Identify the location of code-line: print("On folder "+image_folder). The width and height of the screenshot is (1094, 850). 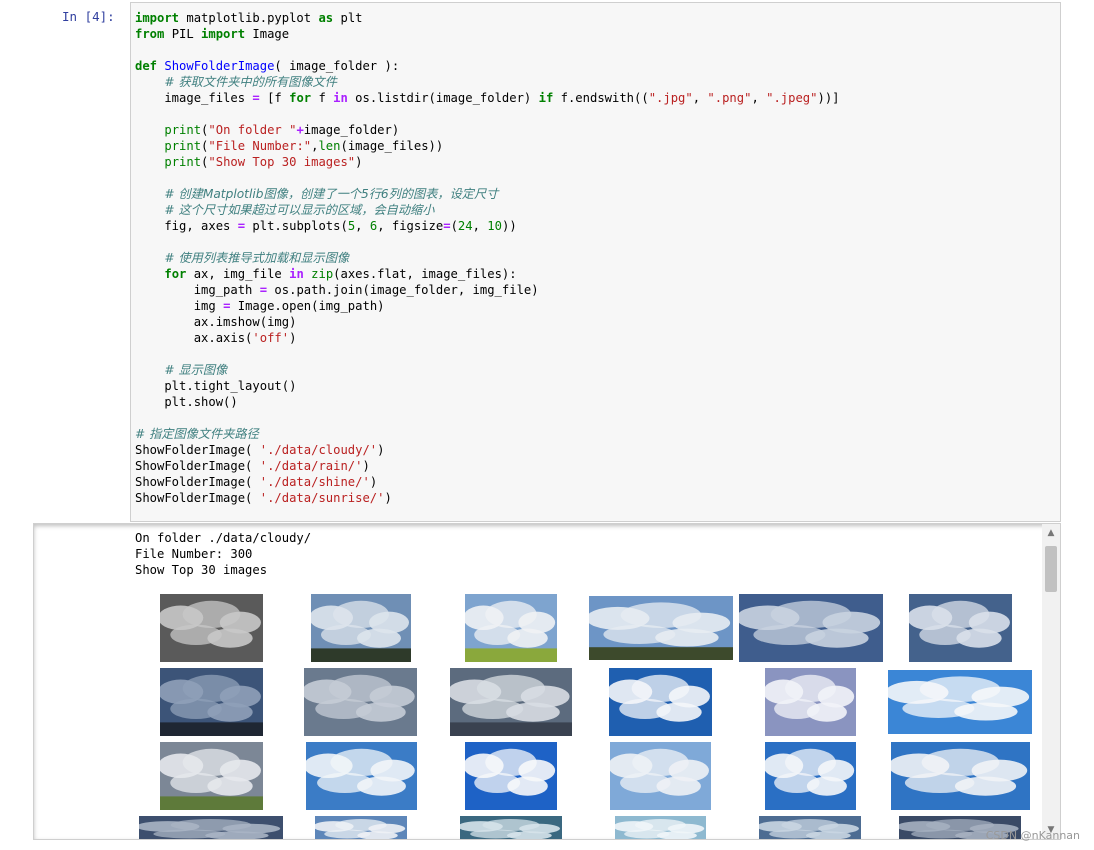
(282, 130).